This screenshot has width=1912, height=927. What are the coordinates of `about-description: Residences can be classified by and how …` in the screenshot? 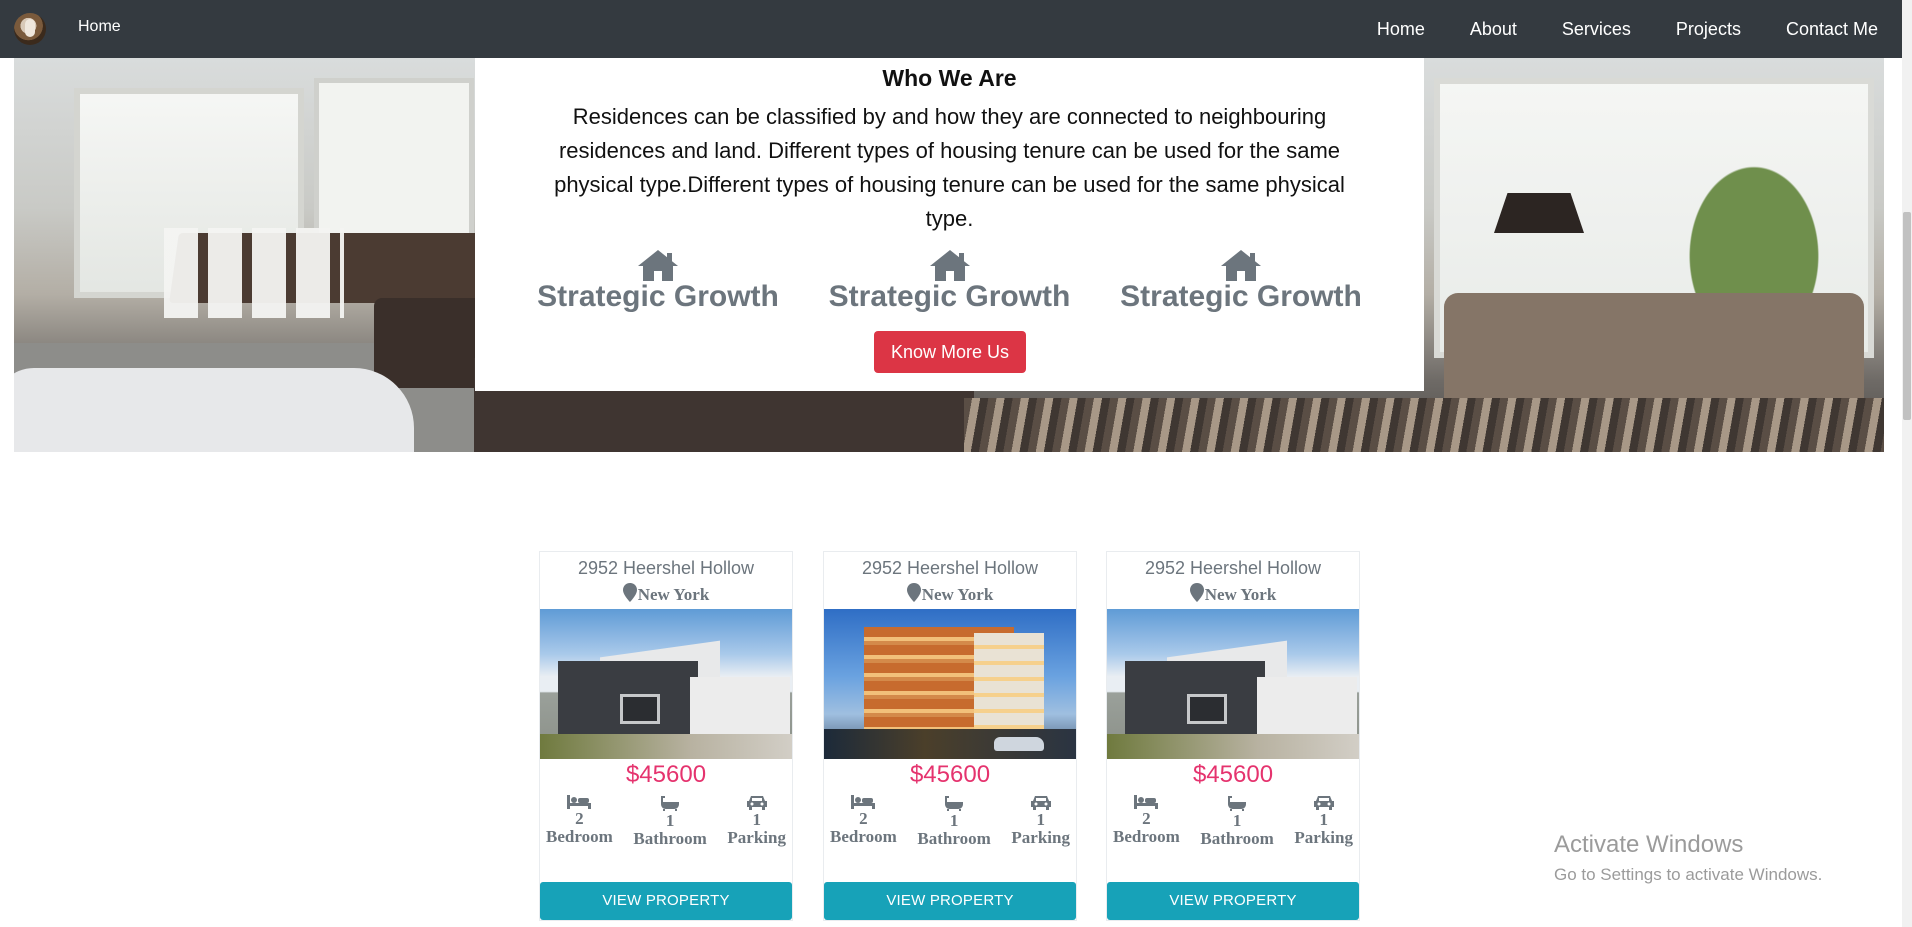 It's located at (949, 167).